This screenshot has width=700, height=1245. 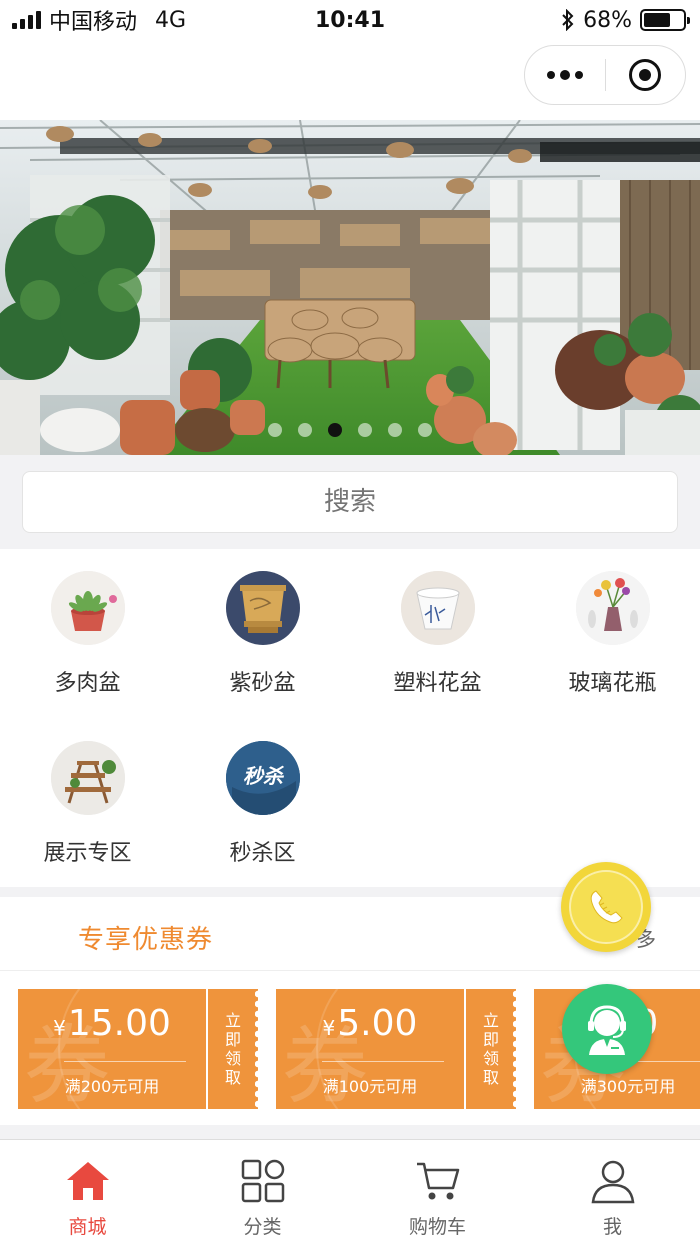 What do you see at coordinates (370, 1086) in the screenshot?
I see `coupon-condition: 满100元可用` at bounding box center [370, 1086].